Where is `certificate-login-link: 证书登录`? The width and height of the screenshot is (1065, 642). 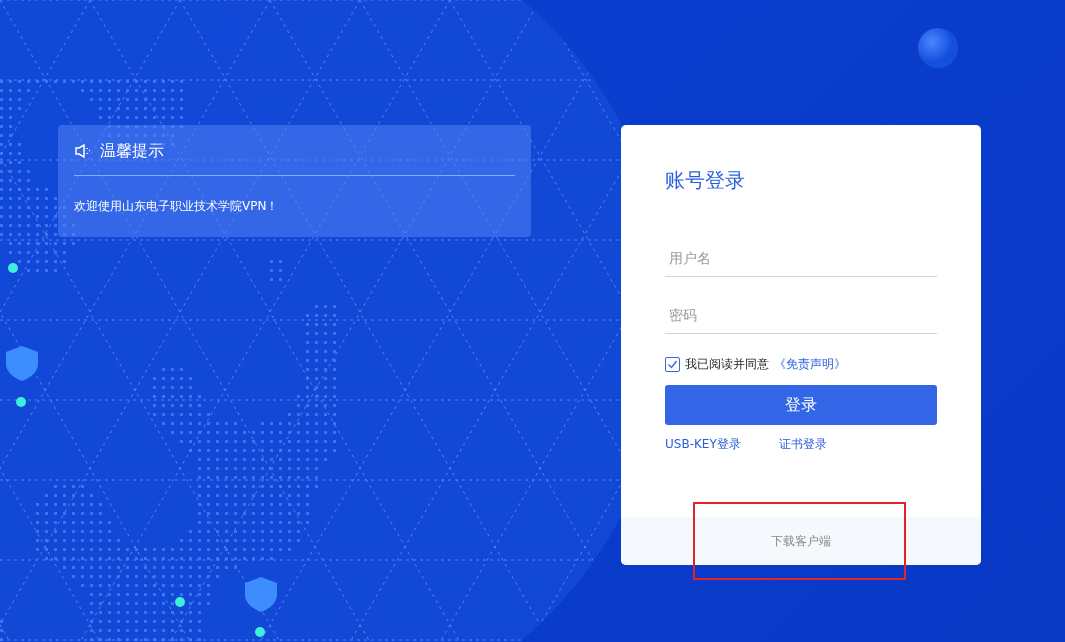 certificate-login-link: 证书登录 is located at coordinates (802, 444).